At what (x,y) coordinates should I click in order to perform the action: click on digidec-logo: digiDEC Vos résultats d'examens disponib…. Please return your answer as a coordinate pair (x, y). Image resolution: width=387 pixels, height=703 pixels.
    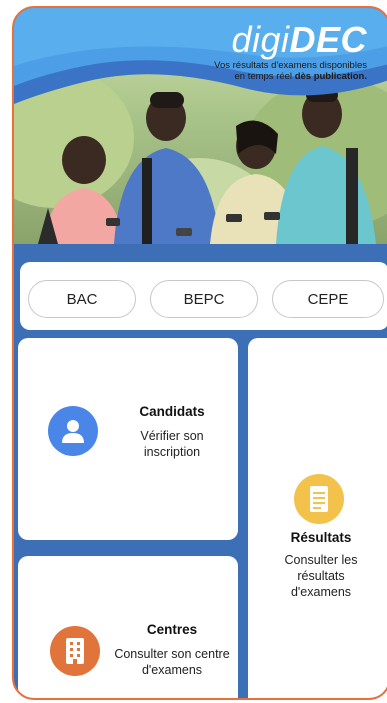
    Looking at the image, I should click on (290, 52).